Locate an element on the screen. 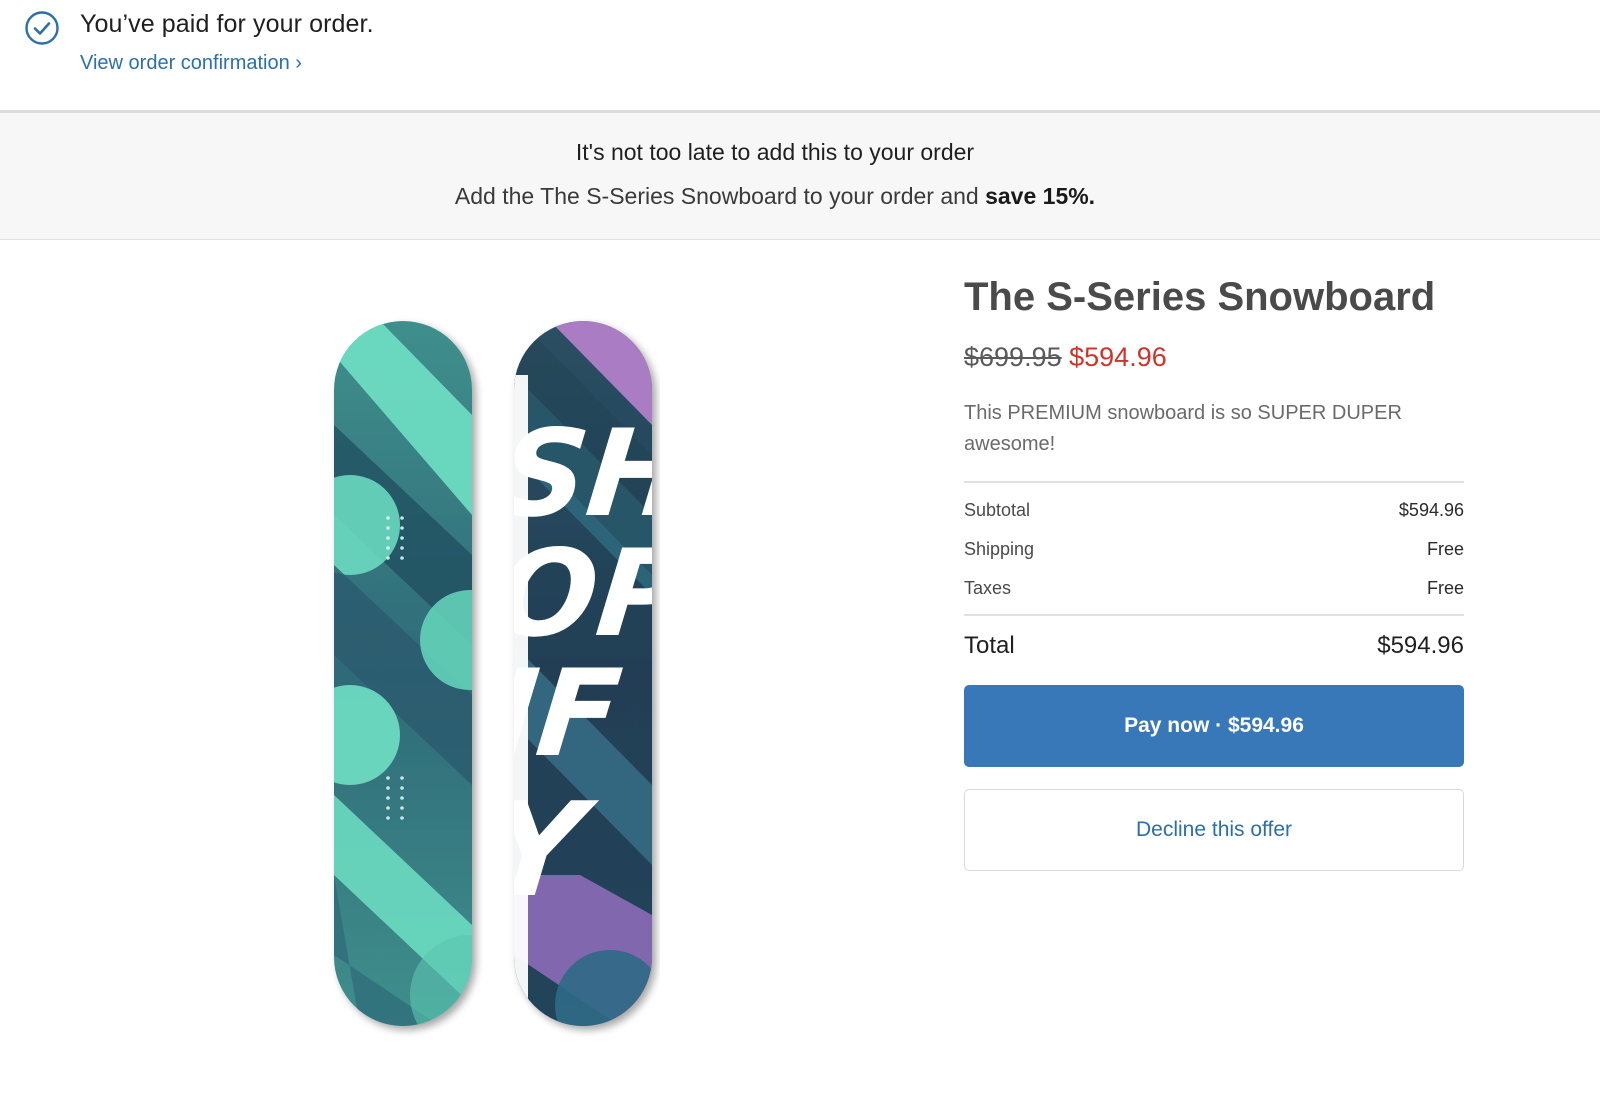 Image resolution: width=1600 pixels, height=1106 pixels. subtotal-value: $594.96 is located at coordinates (1431, 510).